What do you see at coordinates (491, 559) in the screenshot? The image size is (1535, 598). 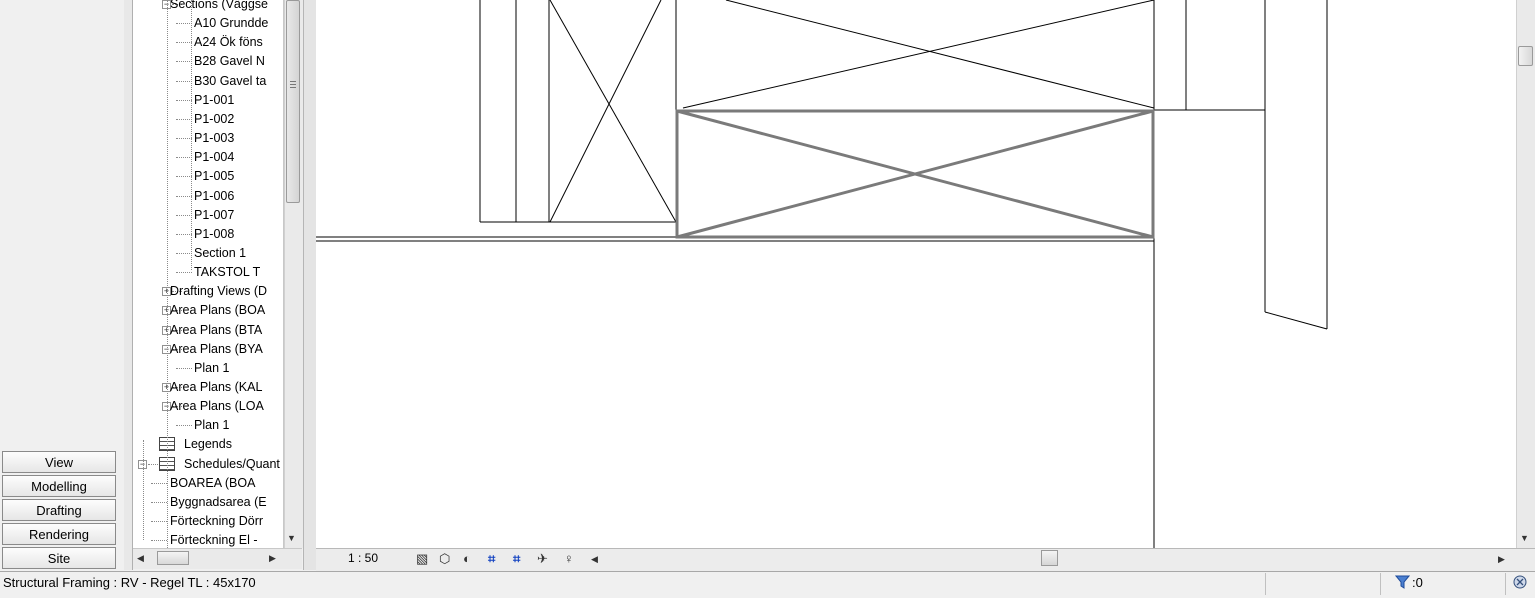 I see `crop-view-icon: ⌗` at bounding box center [491, 559].